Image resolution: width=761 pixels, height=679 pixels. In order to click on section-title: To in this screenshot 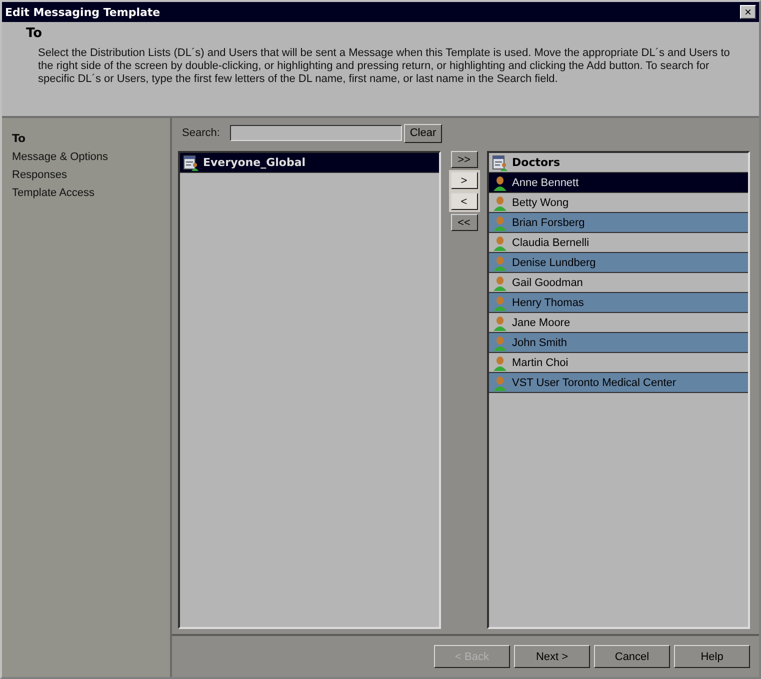, I will do `click(35, 33)`.